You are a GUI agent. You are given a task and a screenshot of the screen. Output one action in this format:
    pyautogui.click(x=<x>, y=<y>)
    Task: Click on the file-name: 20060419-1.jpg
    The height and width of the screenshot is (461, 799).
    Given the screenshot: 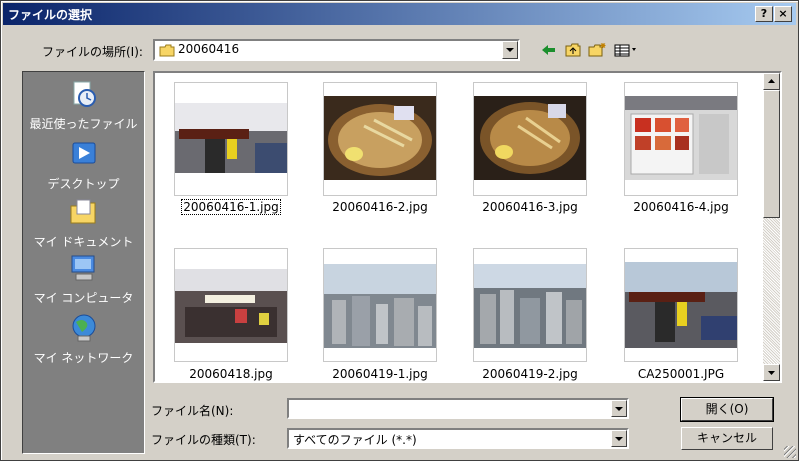 What is the action you would take?
    pyautogui.click(x=380, y=374)
    